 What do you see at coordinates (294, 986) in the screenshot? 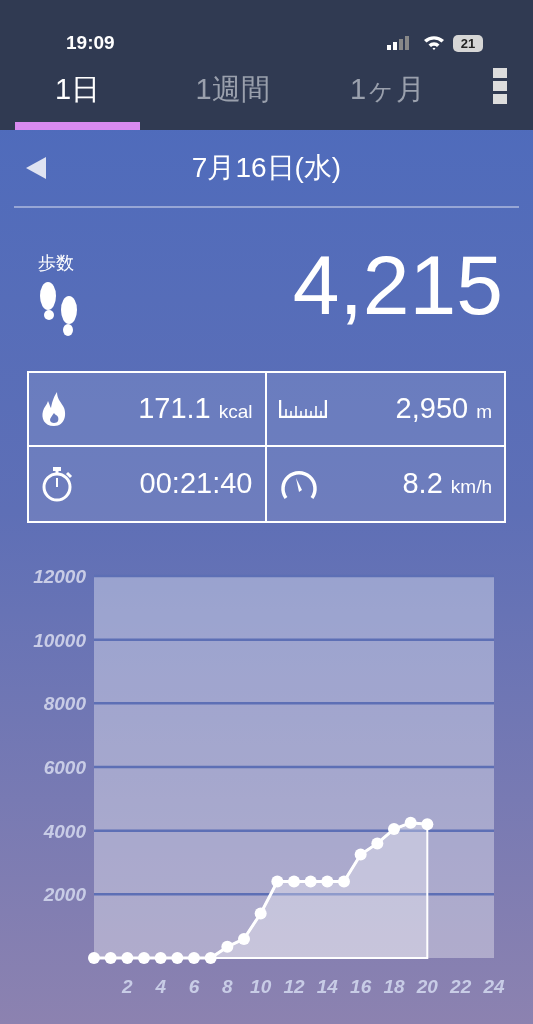
I see `x-axis-label: 12` at bounding box center [294, 986].